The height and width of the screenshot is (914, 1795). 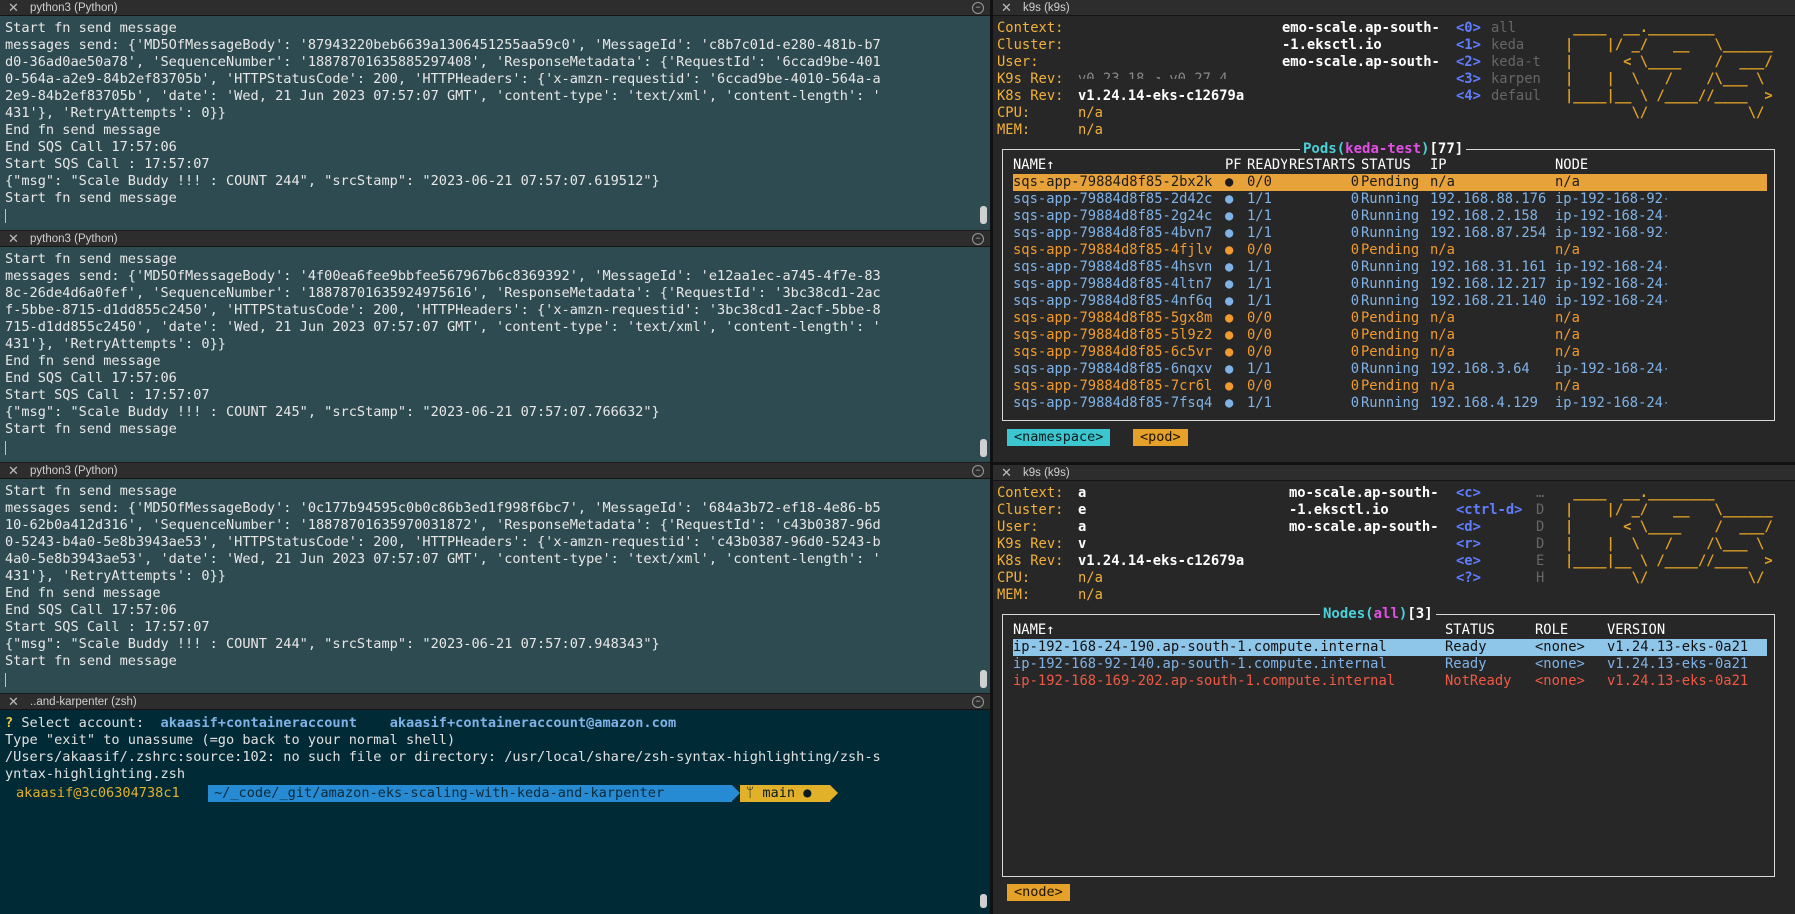 What do you see at coordinates (1488, 301) in the screenshot?
I see `table-cell: 192.168.21.140` at bounding box center [1488, 301].